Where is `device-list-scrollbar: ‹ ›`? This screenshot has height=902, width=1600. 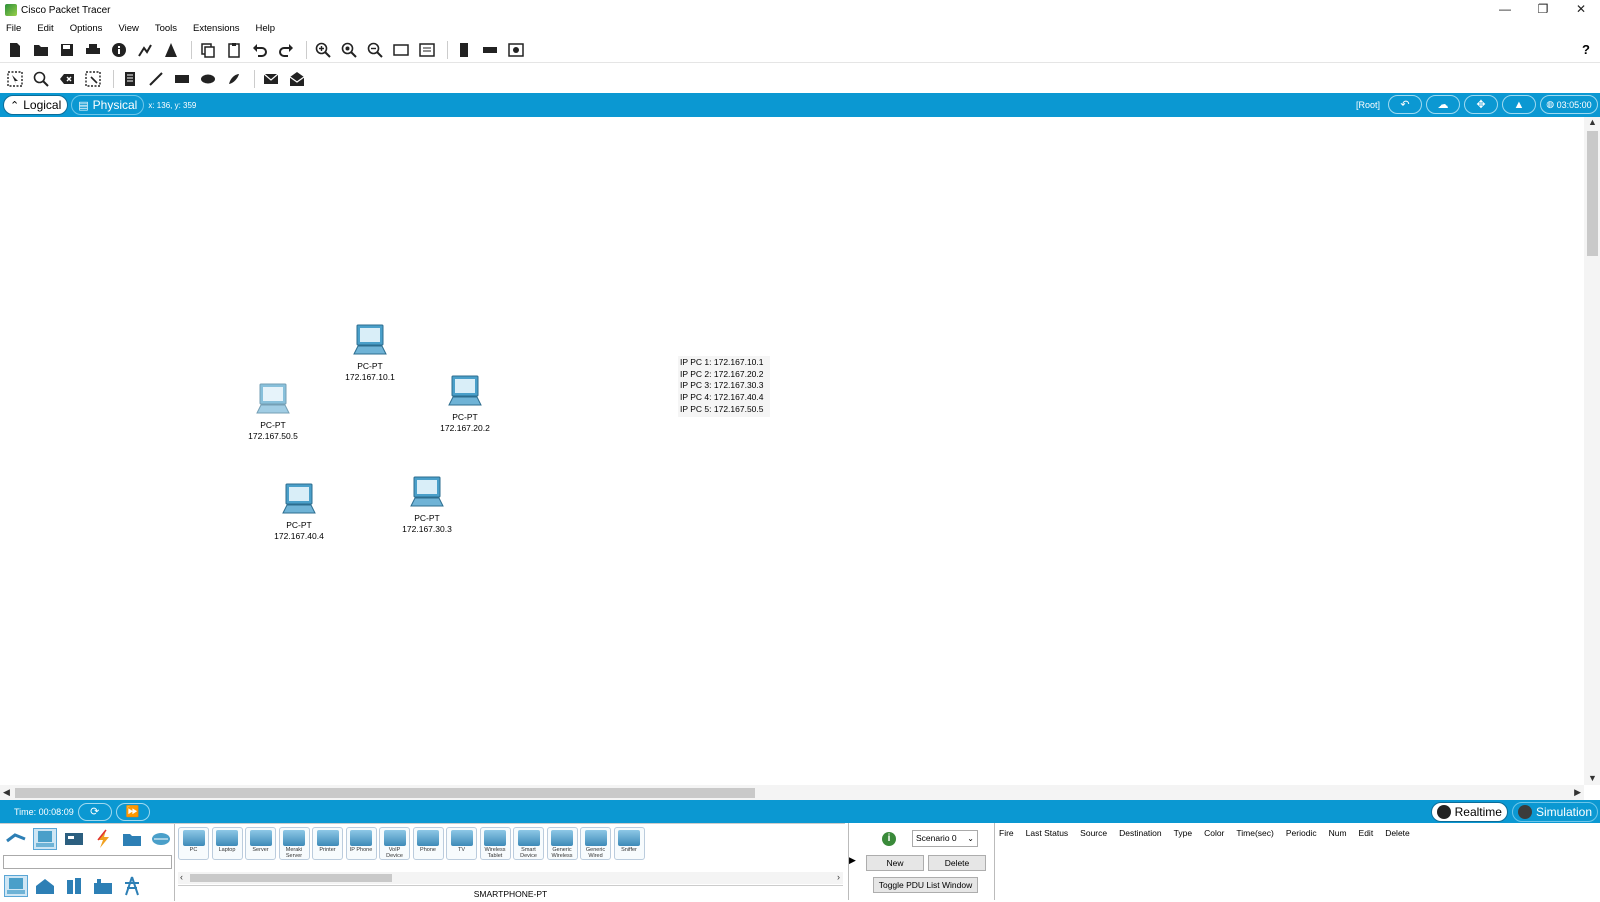 device-list-scrollbar: ‹ › is located at coordinates (510, 878).